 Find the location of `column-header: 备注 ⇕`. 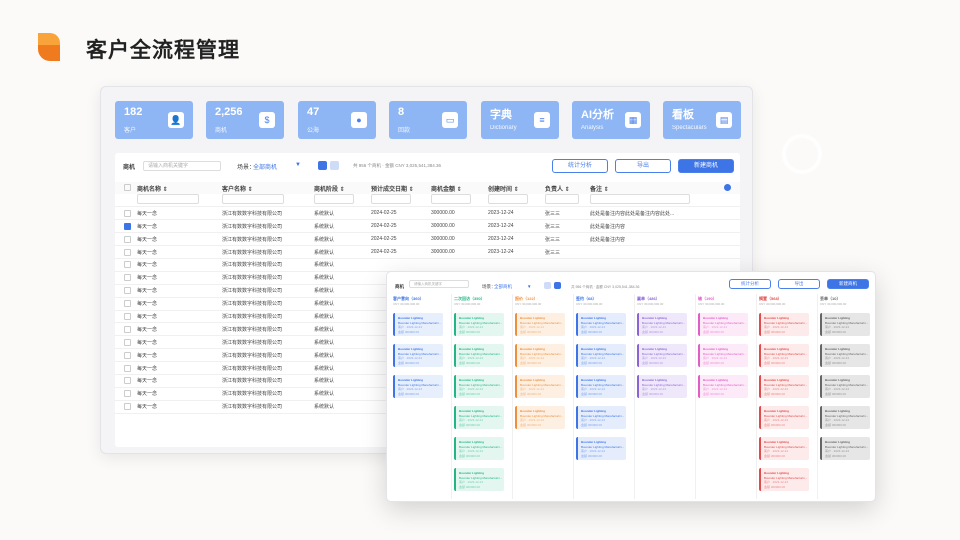

column-header: 备注 ⇕ is located at coordinates (665, 188).